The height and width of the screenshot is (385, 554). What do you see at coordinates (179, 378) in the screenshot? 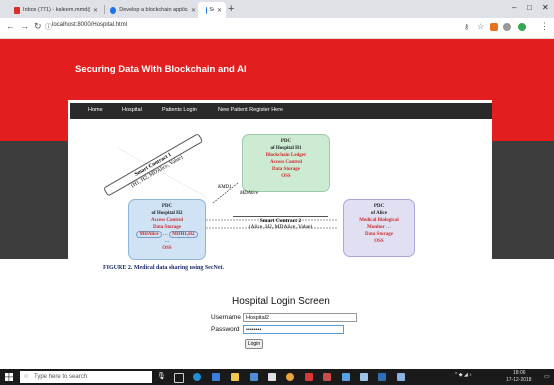
I see `task-view-icon` at bounding box center [179, 378].